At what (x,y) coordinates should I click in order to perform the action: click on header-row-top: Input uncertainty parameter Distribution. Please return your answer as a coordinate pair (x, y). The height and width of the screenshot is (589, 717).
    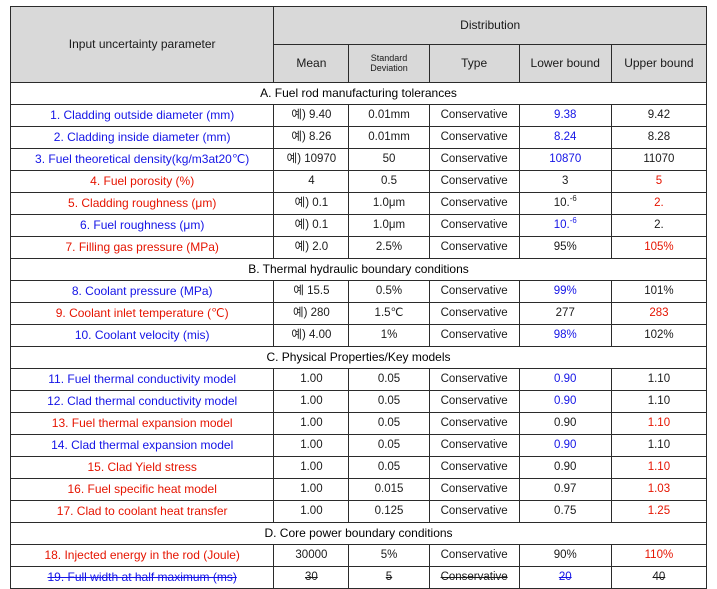
    Looking at the image, I should click on (358, 44).